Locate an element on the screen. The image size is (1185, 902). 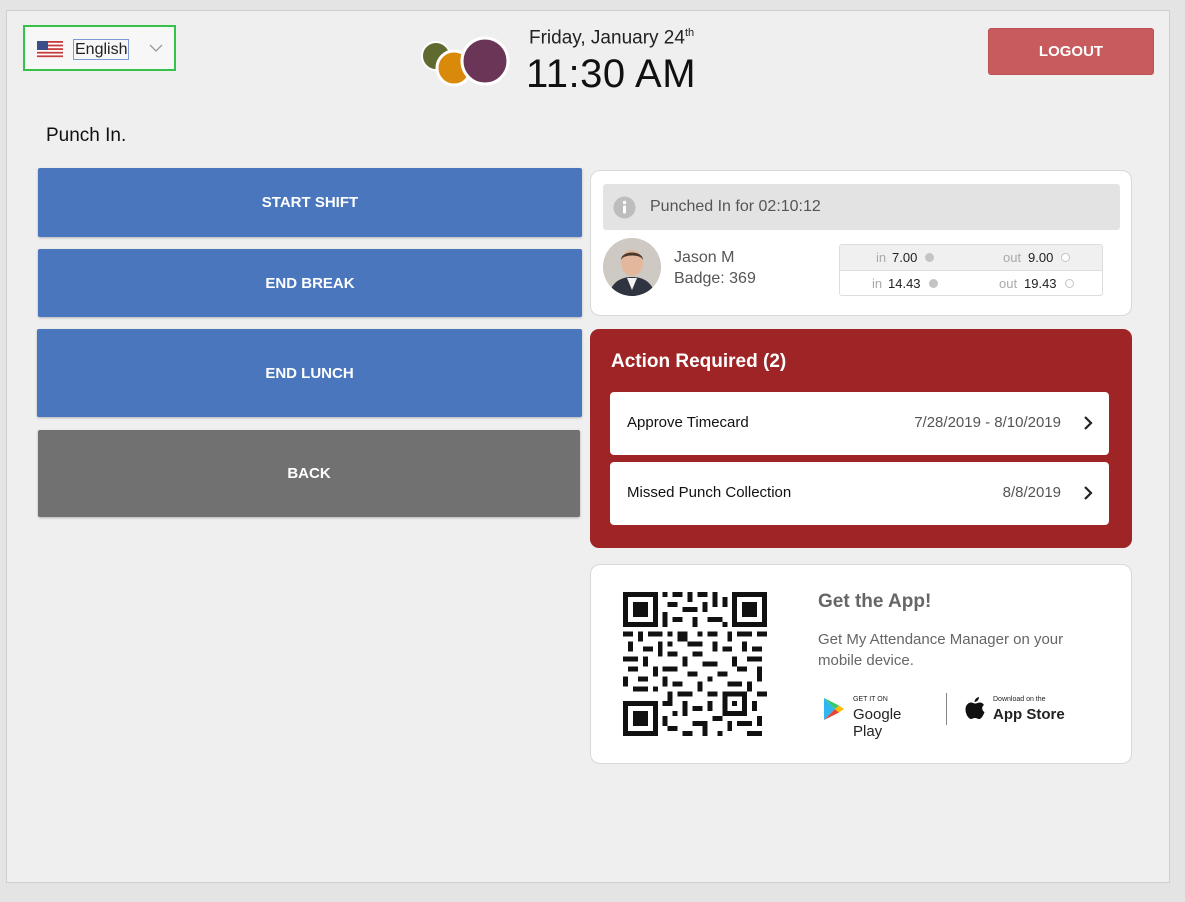
avatar is located at coordinates (632, 267).